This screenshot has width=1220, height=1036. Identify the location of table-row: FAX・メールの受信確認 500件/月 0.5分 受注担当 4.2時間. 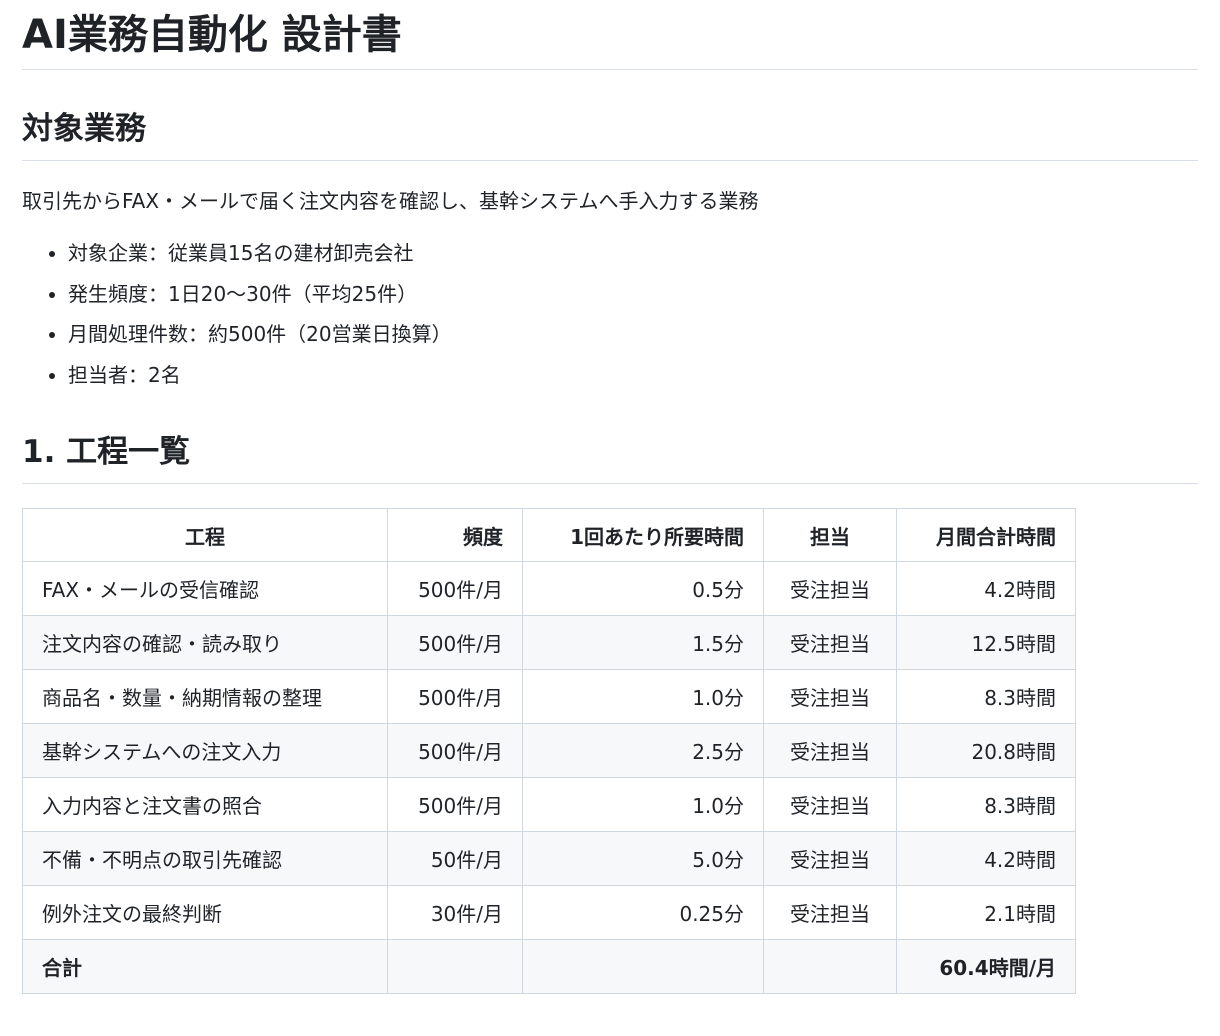
(549, 588).